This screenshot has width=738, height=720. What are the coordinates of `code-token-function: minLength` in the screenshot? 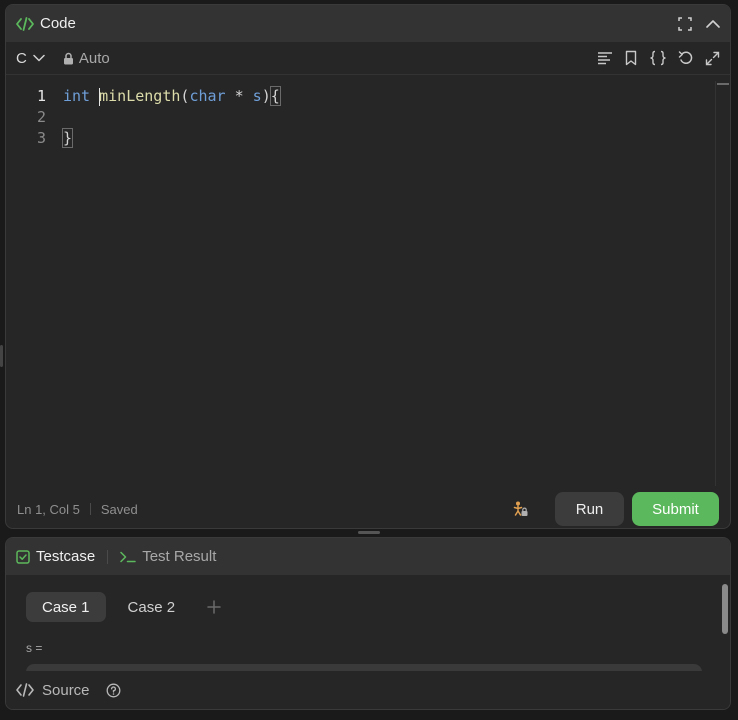 It's located at (140, 96).